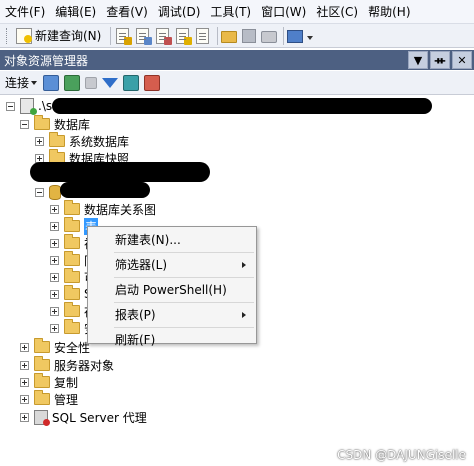  What do you see at coordinates (7, 35) in the screenshot?
I see `toolbar-grip` at bounding box center [7, 35].